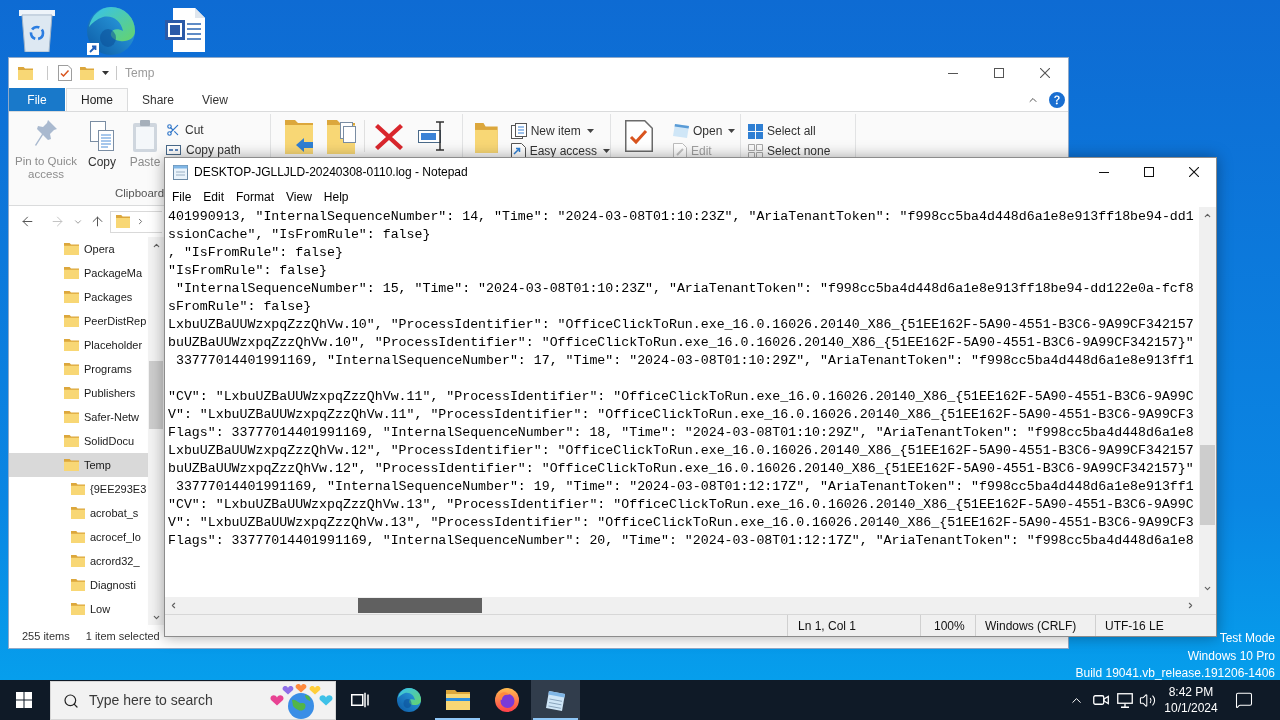 Image resolution: width=1280 pixels, height=720 pixels. I want to click on back-icon, so click(27, 221).